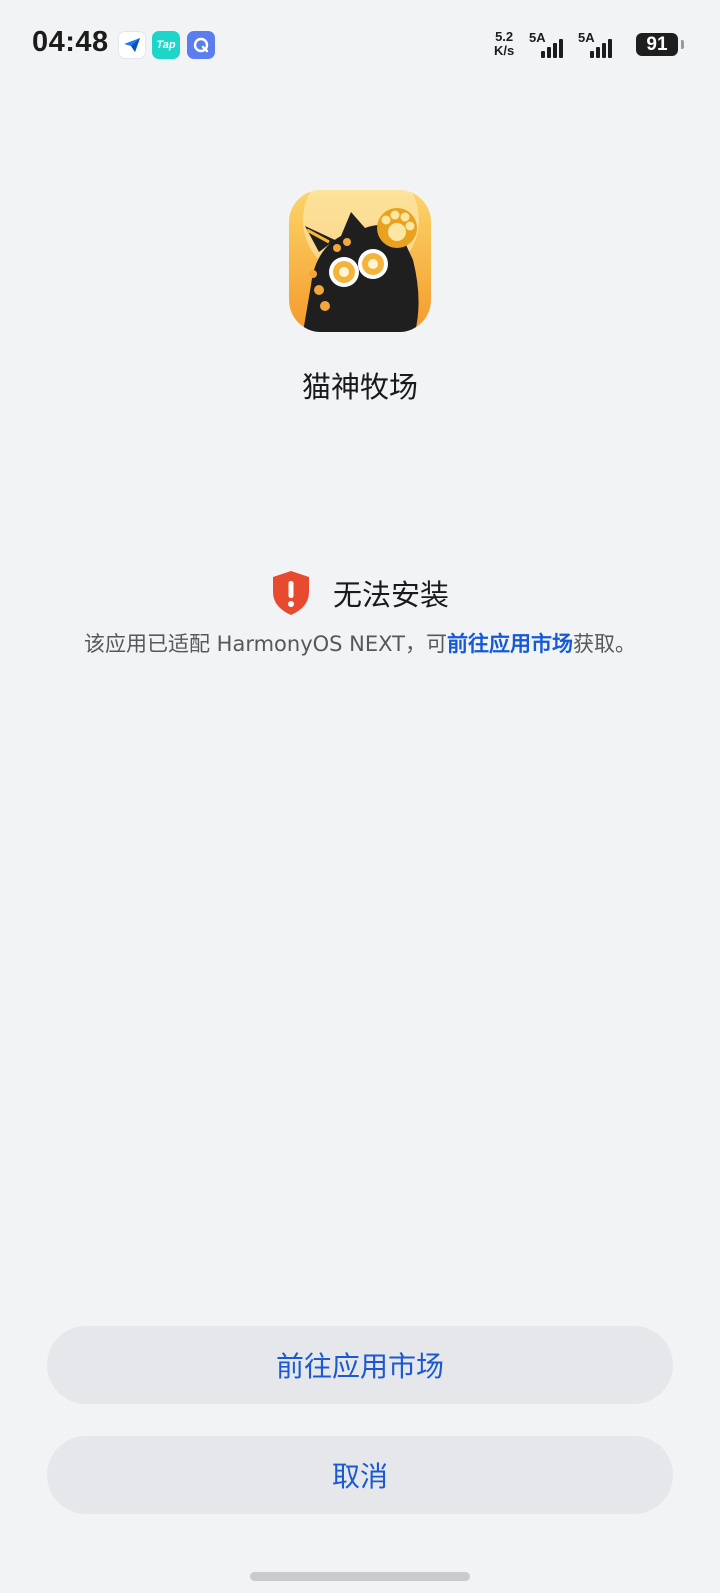 The image size is (720, 1593). Describe the element at coordinates (504, 50) in the screenshot. I see `network-speed-unit: K/s` at that location.